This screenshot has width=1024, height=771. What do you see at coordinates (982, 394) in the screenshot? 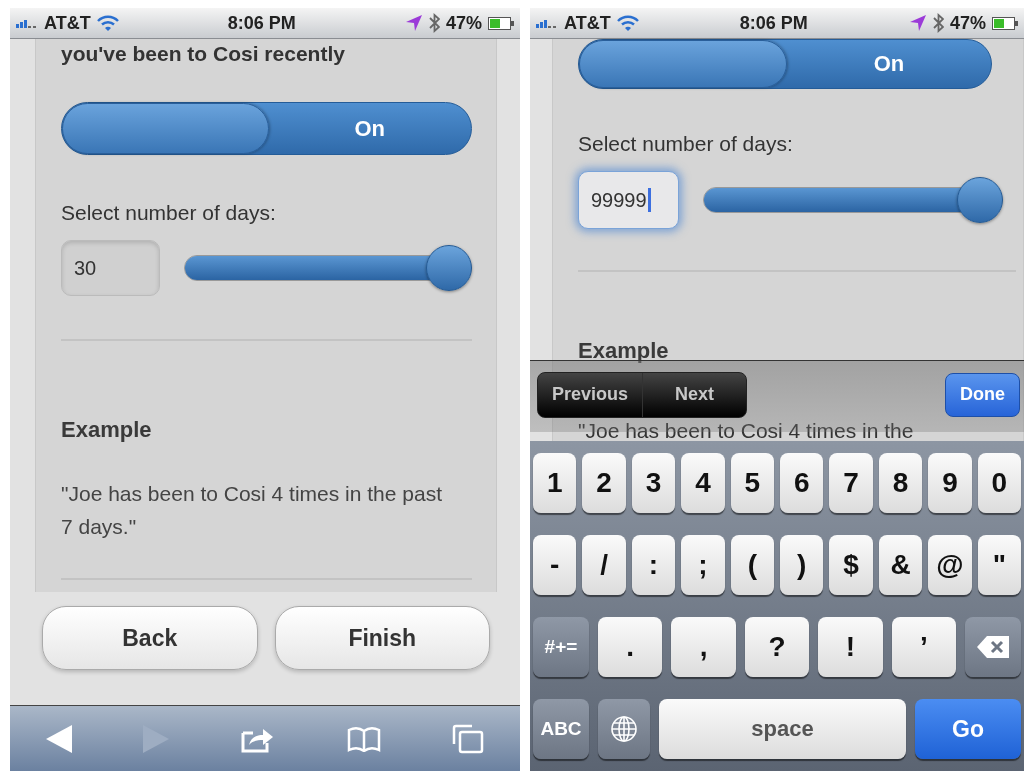
I see `done-button: Done` at bounding box center [982, 394].